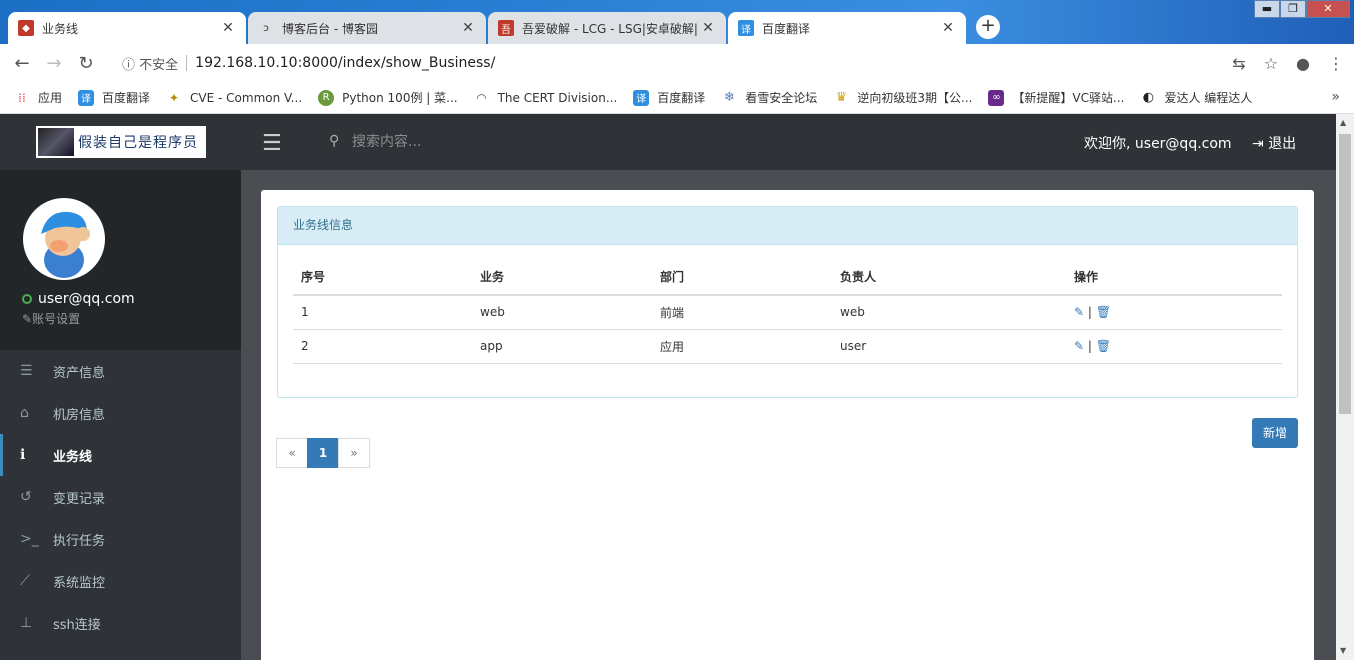 This screenshot has height=660, width=1354. I want to click on pagination-page: 1, so click(323, 453).